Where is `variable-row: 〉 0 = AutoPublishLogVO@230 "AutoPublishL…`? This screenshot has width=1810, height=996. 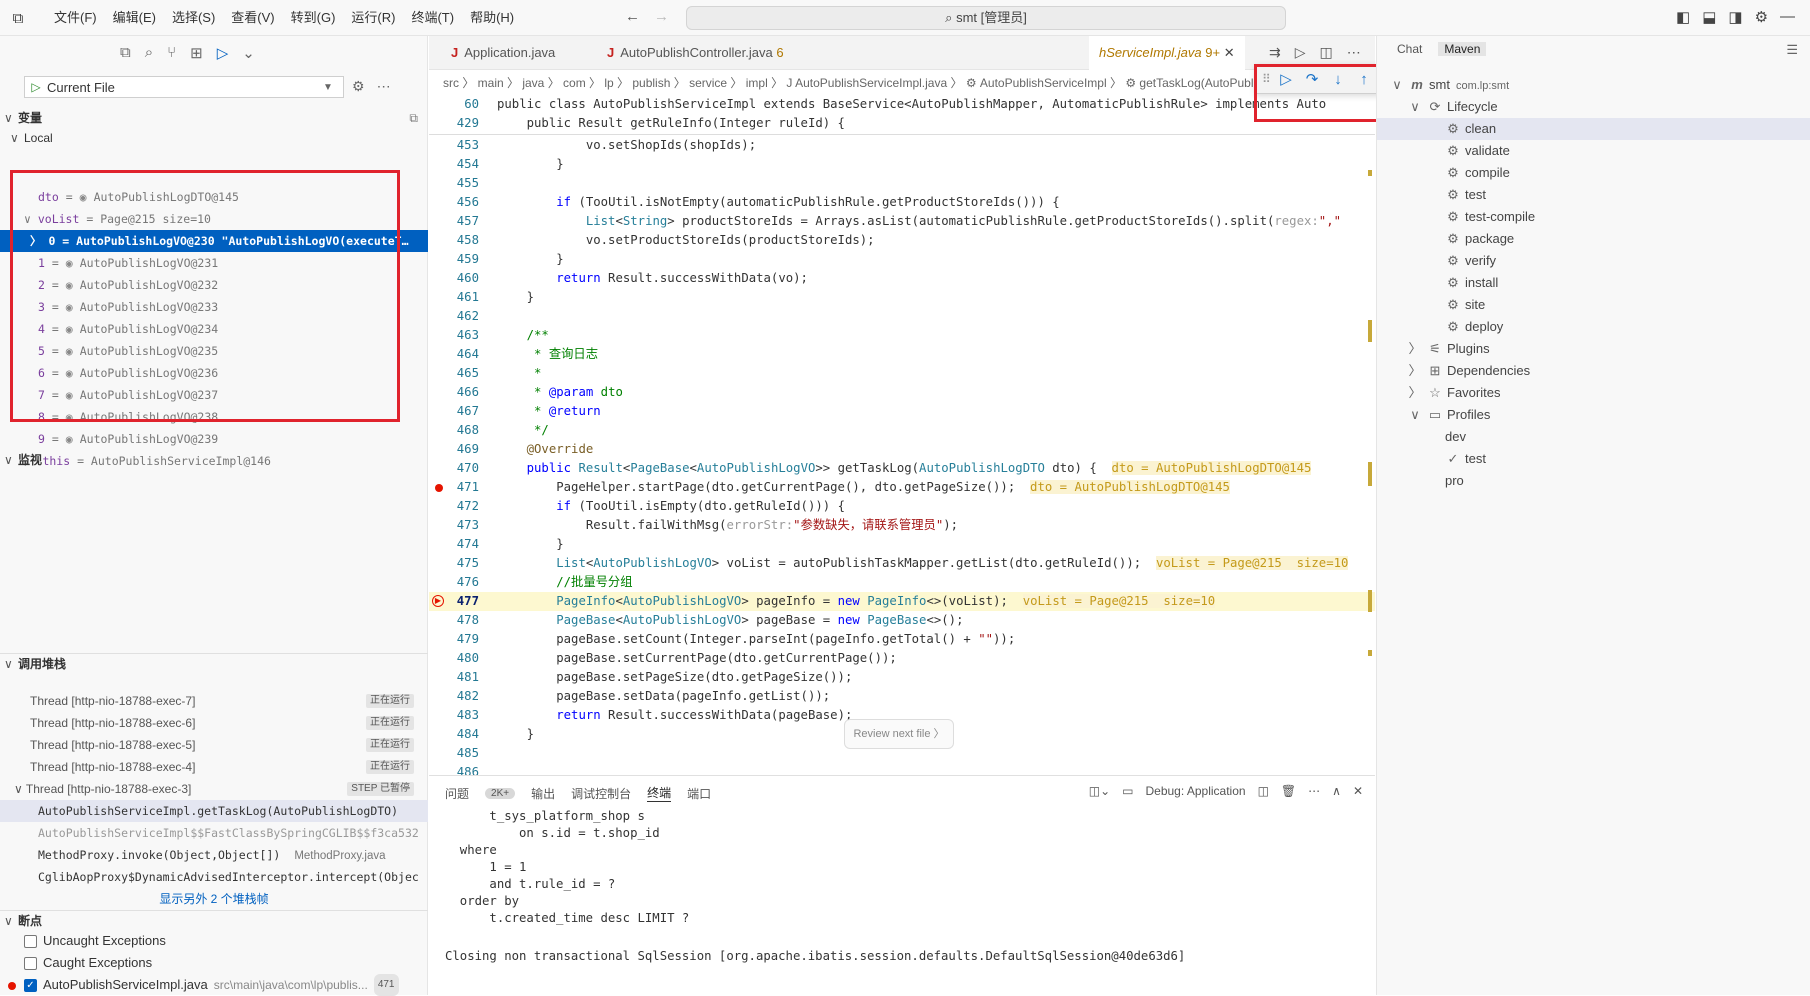
variable-row: 〉 0 = AutoPublishLogVO@230 "AutoPublishL… is located at coordinates (214, 241).